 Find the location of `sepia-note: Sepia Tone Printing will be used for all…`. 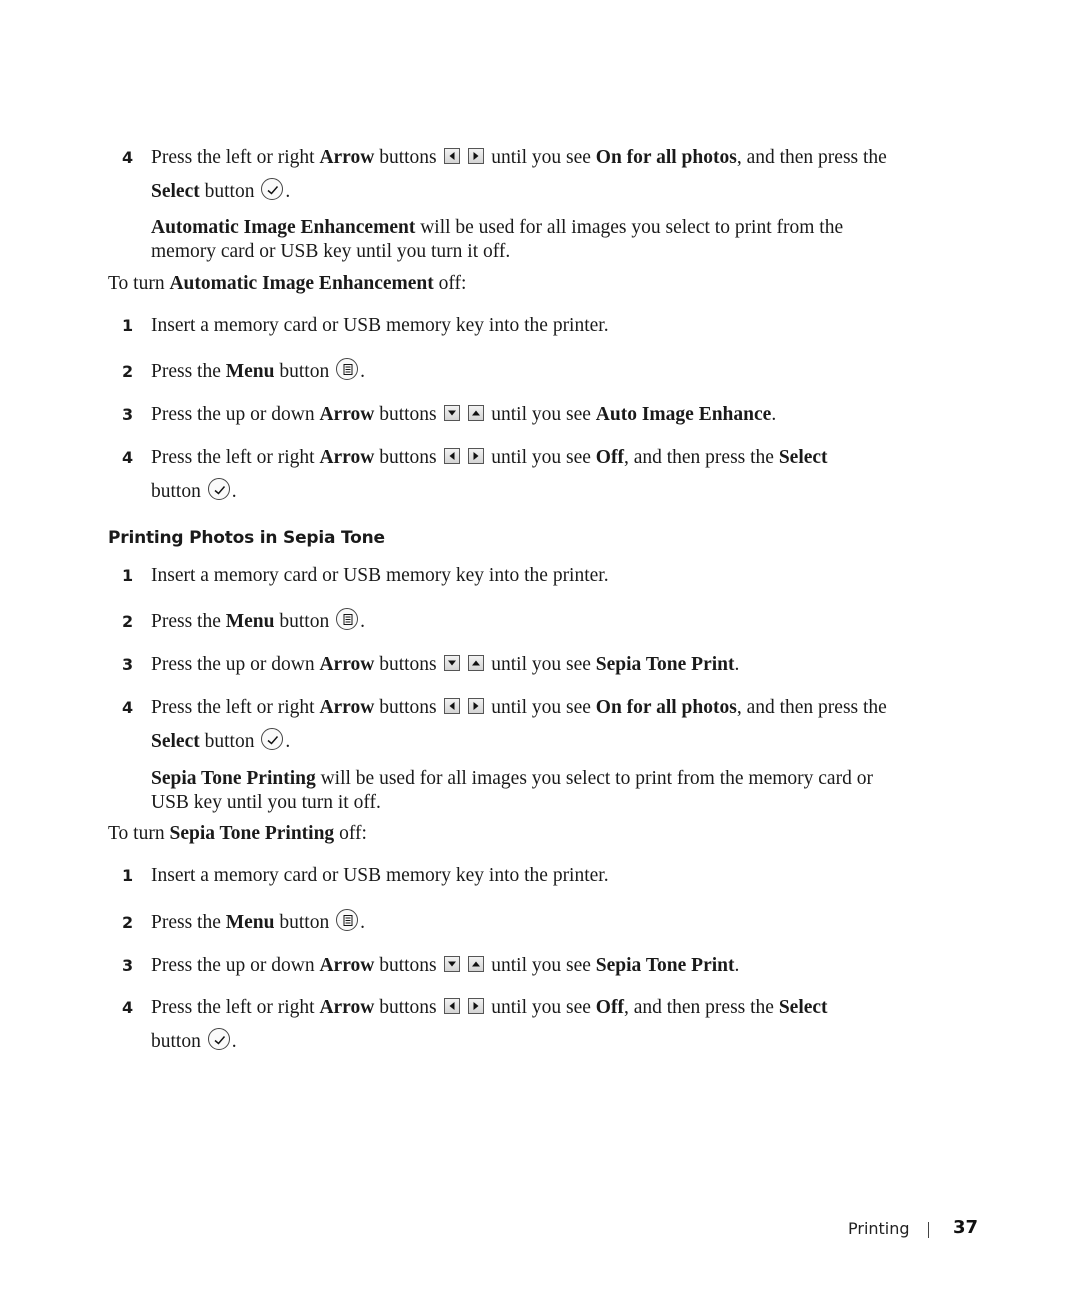

sepia-note: Sepia Tone Printing will be used for all… is located at coordinates (512, 790).